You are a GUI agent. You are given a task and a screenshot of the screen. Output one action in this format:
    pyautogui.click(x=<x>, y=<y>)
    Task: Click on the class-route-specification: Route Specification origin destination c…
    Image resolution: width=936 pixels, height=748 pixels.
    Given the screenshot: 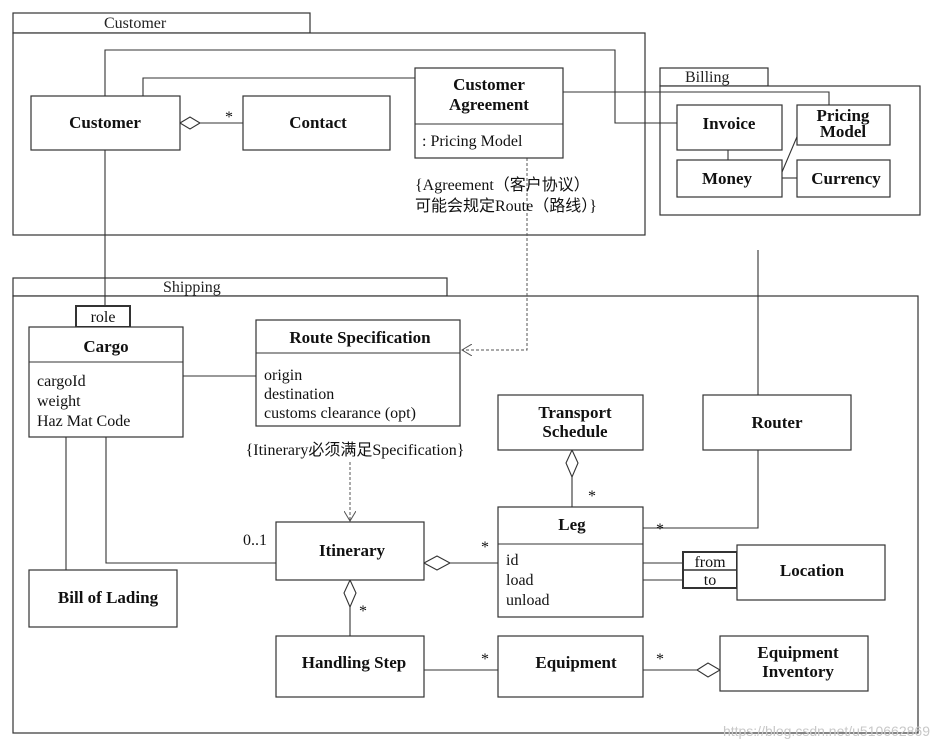 What is the action you would take?
    pyautogui.click(x=358, y=373)
    